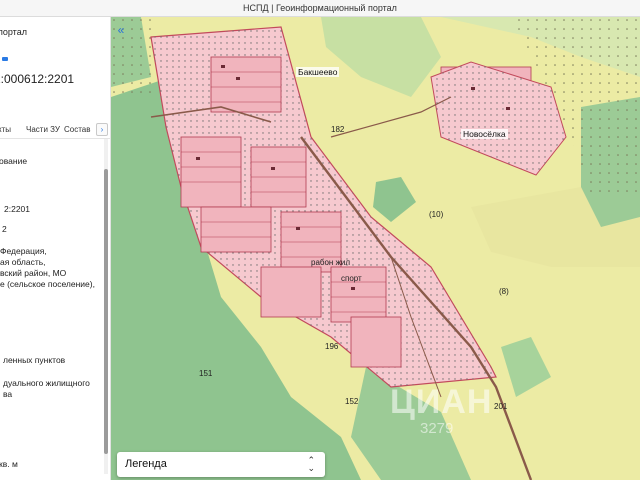 This screenshot has width=640, height=480. Describe the element at coordinates (37, 79) in the screenshot. I see `cadastral-number: 1:000612:2201` at that location.